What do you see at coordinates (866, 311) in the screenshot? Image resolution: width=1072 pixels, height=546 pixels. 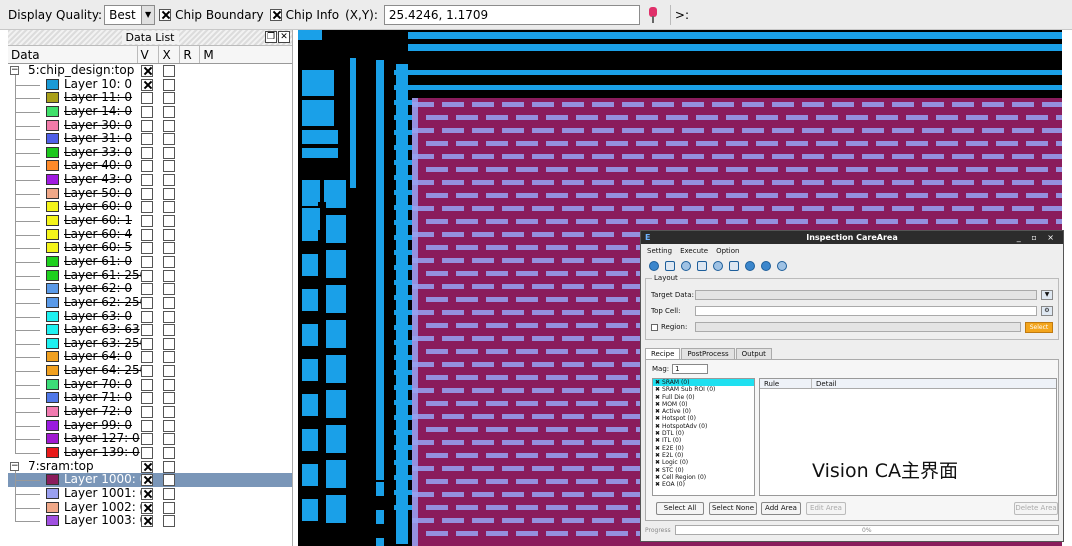 I see `top-cell-input` at bounding box center [866, 311].